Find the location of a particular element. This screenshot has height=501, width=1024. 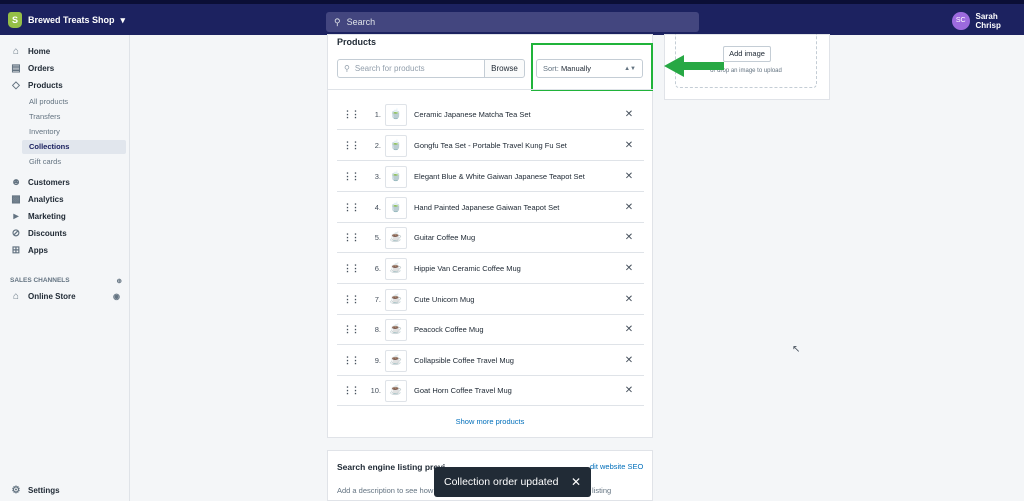

sidebar-item-label: Online Store is located at coordinates (52, 296).